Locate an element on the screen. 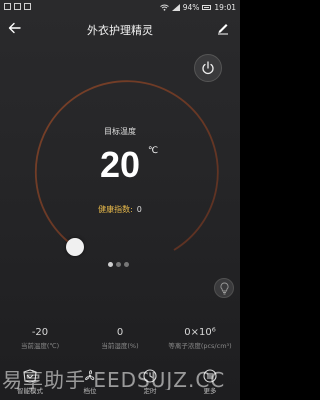 Image resolution: width=320 pixels, height=400 pixels. target-temperature-label: 目标温度 is located at coordinates (120, 131).